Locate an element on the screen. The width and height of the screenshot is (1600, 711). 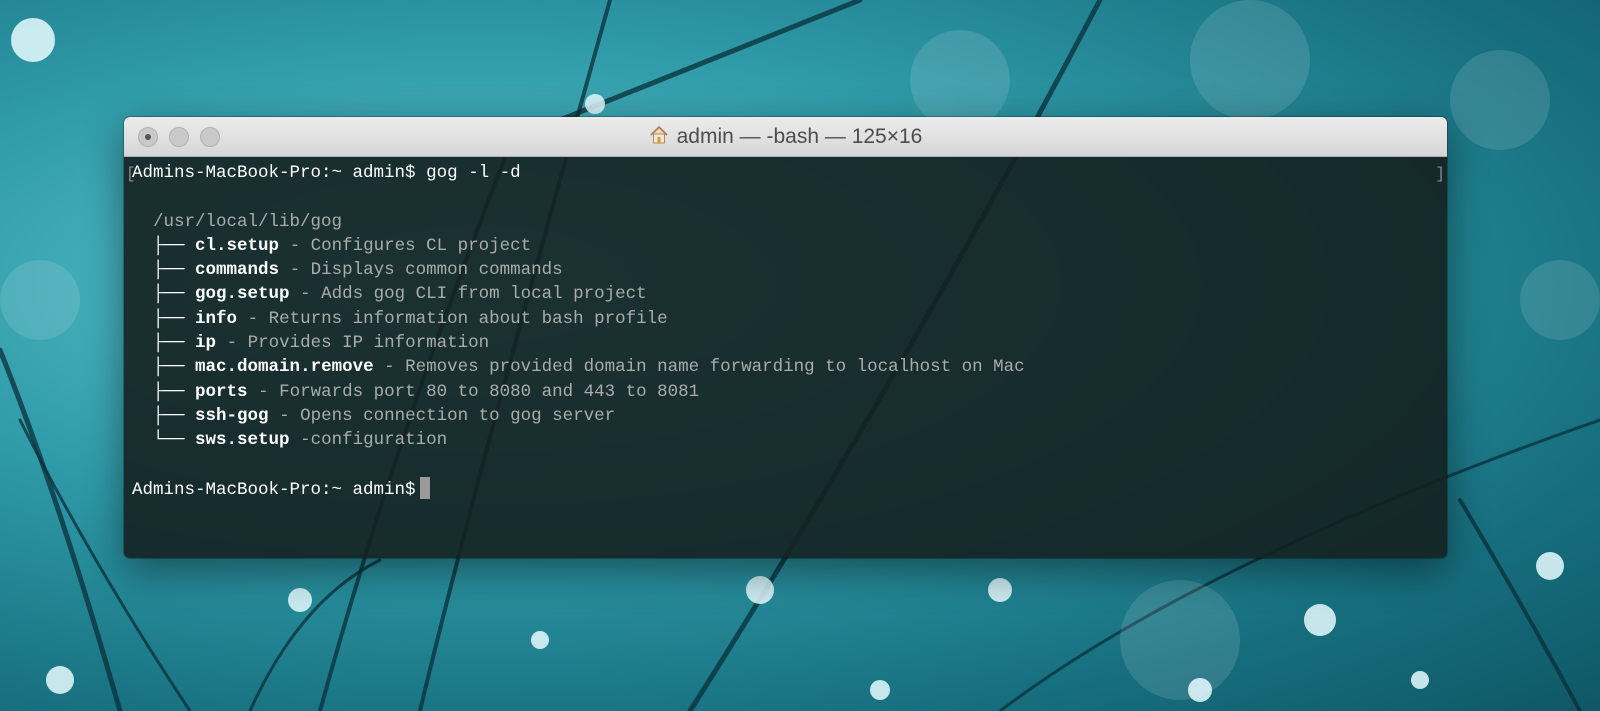
command-description: -configuration is located at coordinates (368, 440).